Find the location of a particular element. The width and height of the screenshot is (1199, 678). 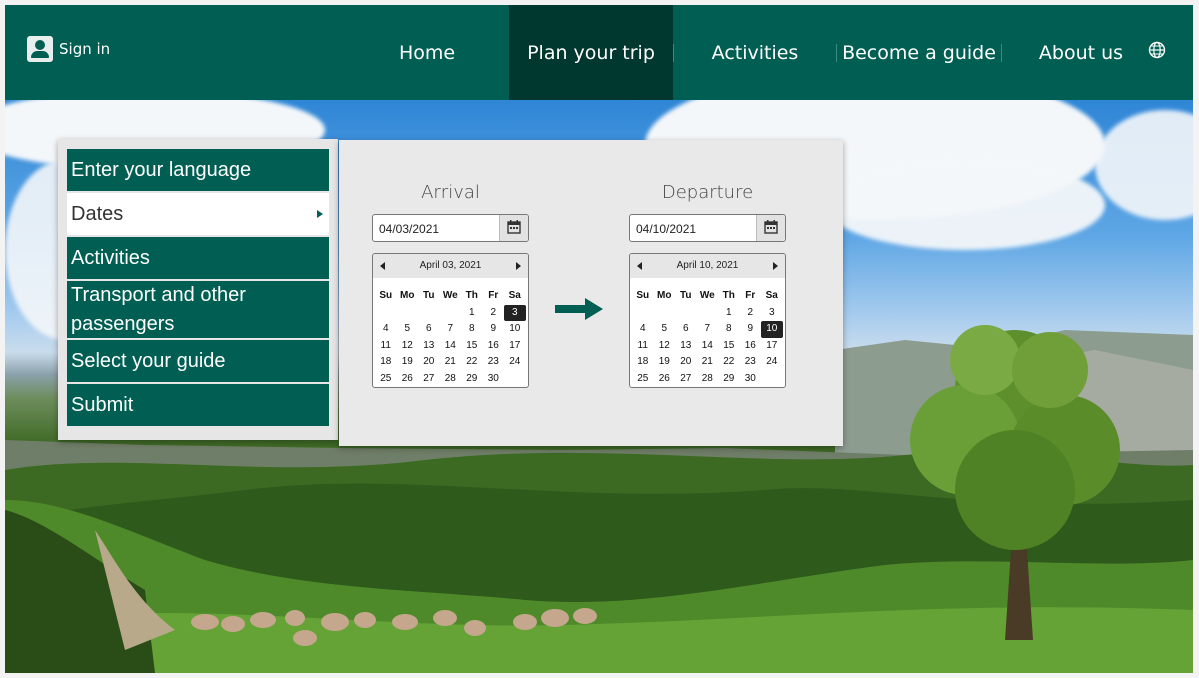

arrival-date-input: 04/03/2021 is located at coordinates (450, 228).